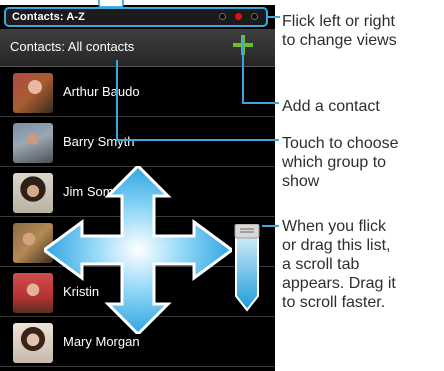  Describe the element at coordinates (331, 106) in the screenshot. I see `callout-add: Add a contact` at that location.